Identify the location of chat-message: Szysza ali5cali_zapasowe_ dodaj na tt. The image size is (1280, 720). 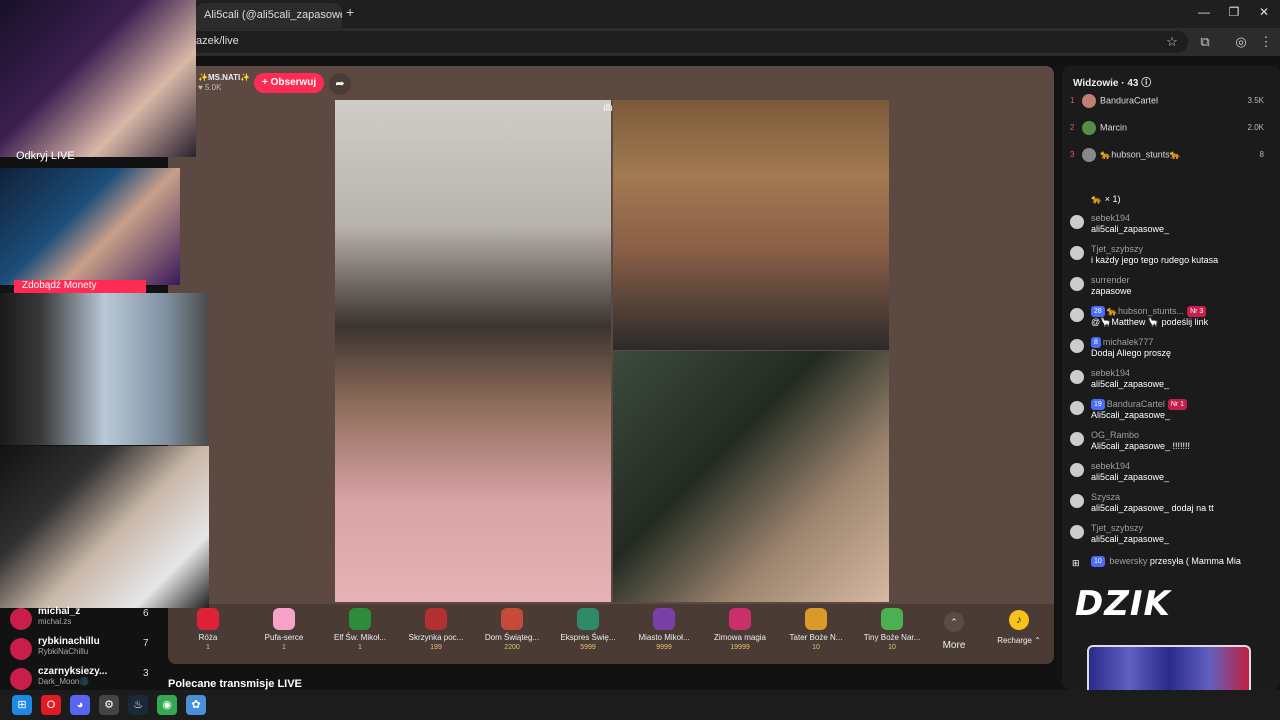
(1172, 503).